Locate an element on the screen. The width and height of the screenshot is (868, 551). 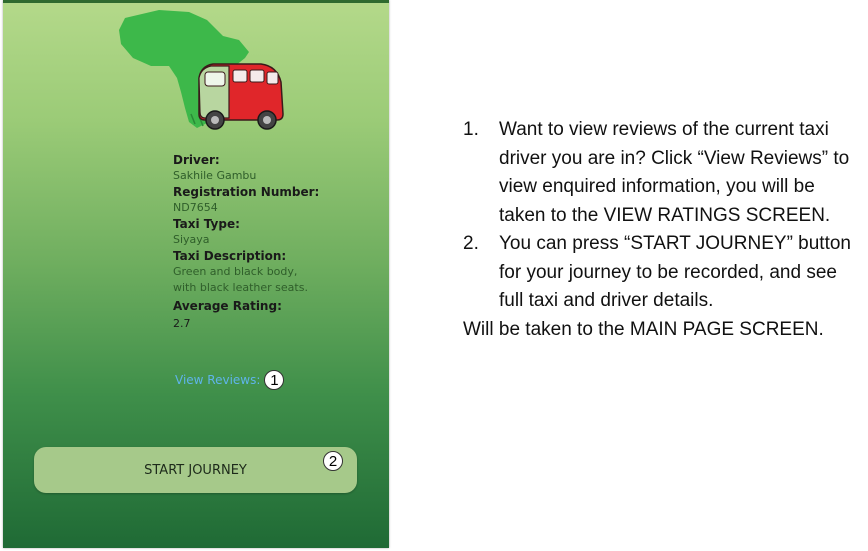
callout-marker-2: 2 is located at coordinates (333, 461).